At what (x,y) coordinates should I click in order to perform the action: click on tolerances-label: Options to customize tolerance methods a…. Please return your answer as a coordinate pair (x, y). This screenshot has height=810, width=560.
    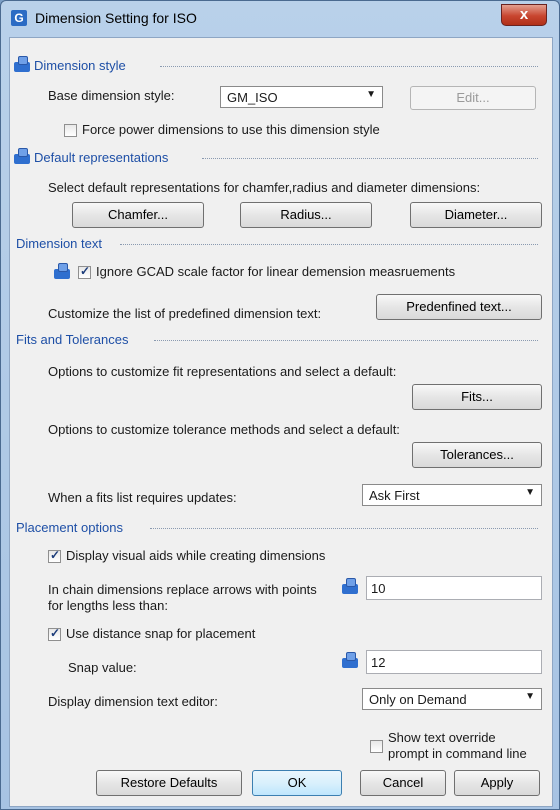
    Looking at the image, I should click on (224, 429).